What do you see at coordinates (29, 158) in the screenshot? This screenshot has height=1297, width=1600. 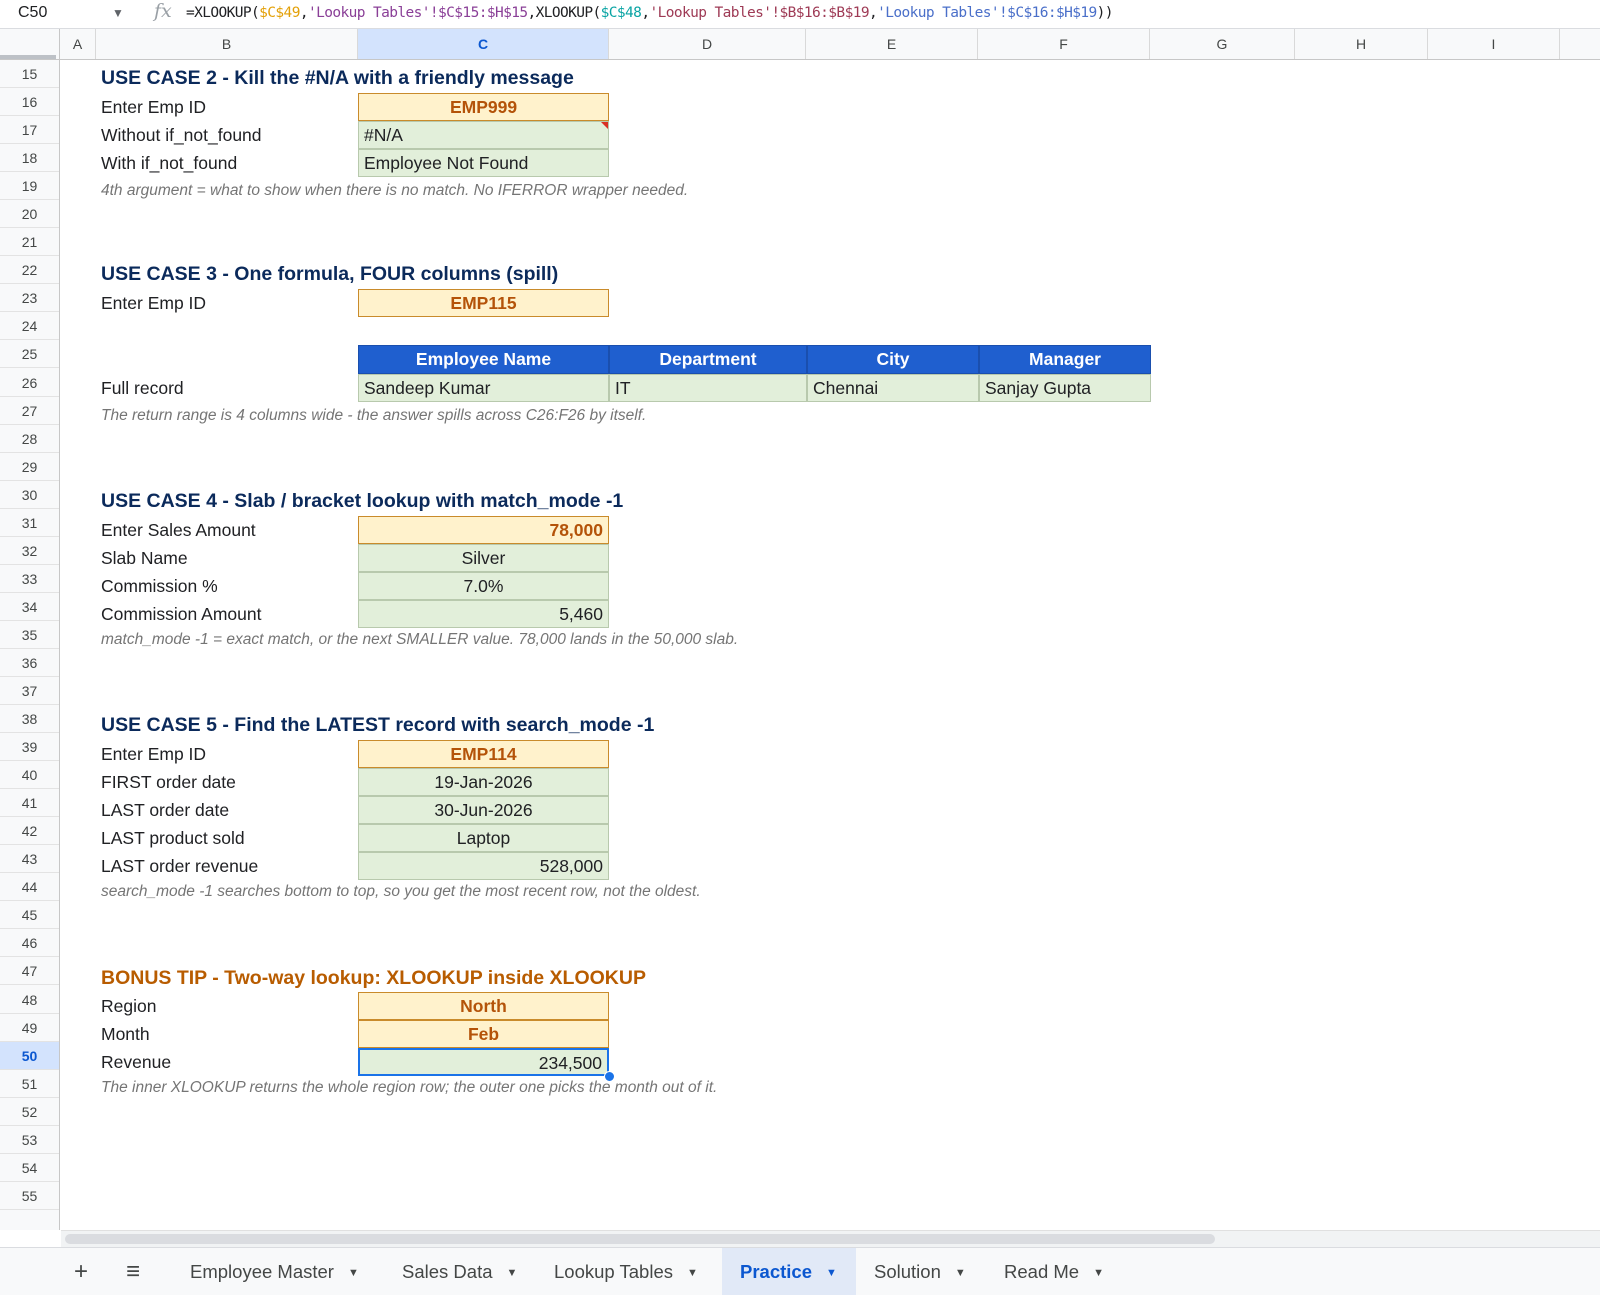 I see `row-header-18: 18` at bounding box center [29, 158].